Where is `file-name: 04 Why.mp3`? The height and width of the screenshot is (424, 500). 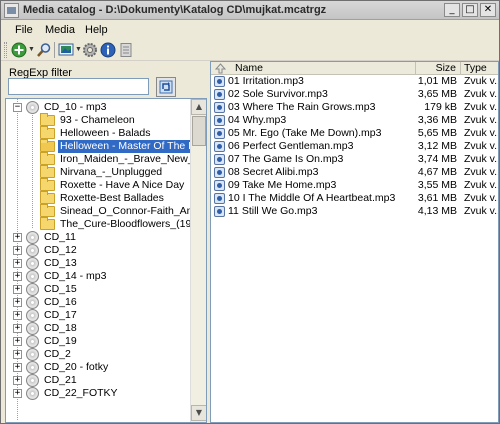
file-name: 04 Why.mp3 is located at coordinates (257, 120).